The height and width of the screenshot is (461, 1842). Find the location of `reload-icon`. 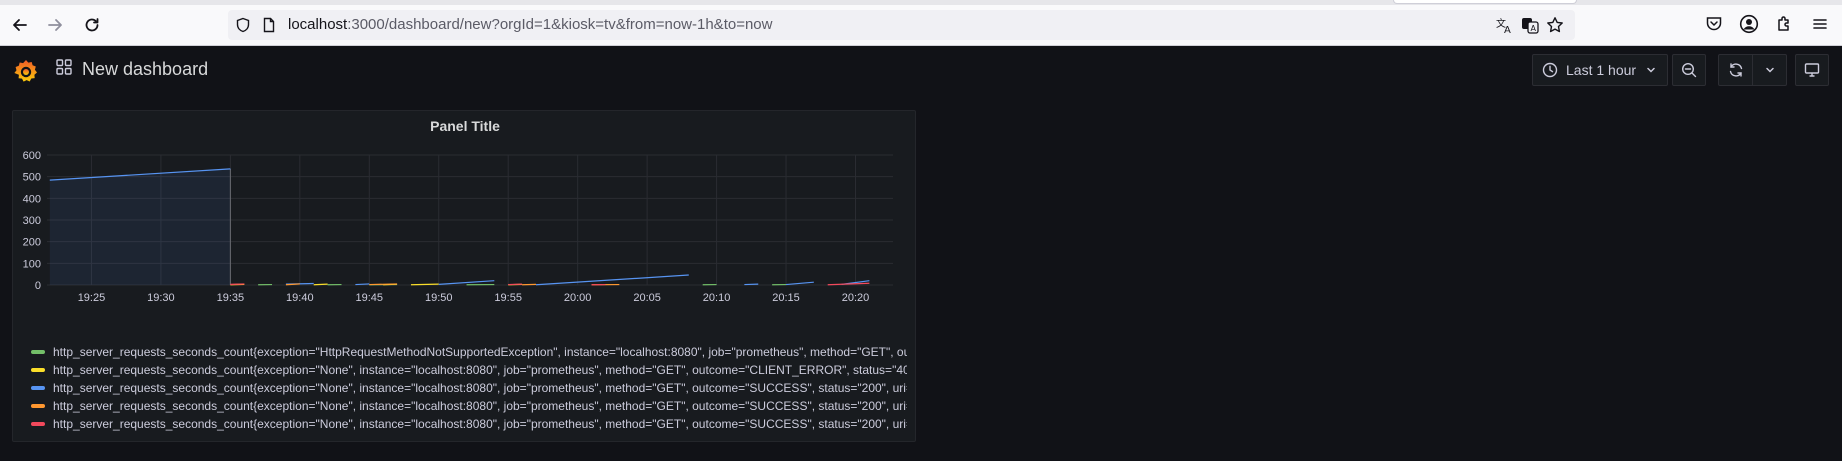

reload-icon is located at coordinates (92, 25).